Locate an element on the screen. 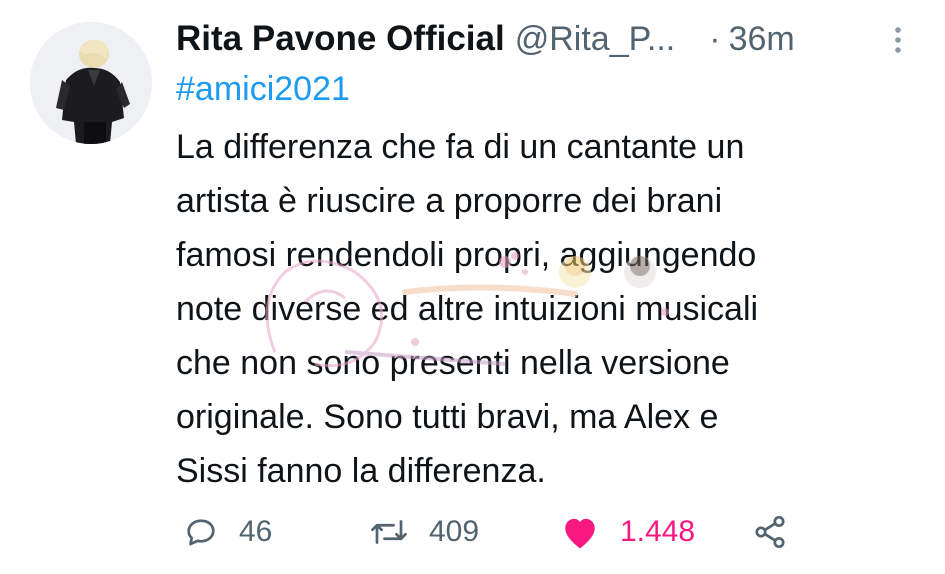  tweet-timestamp: 36m is located at coordinates (762, 39).